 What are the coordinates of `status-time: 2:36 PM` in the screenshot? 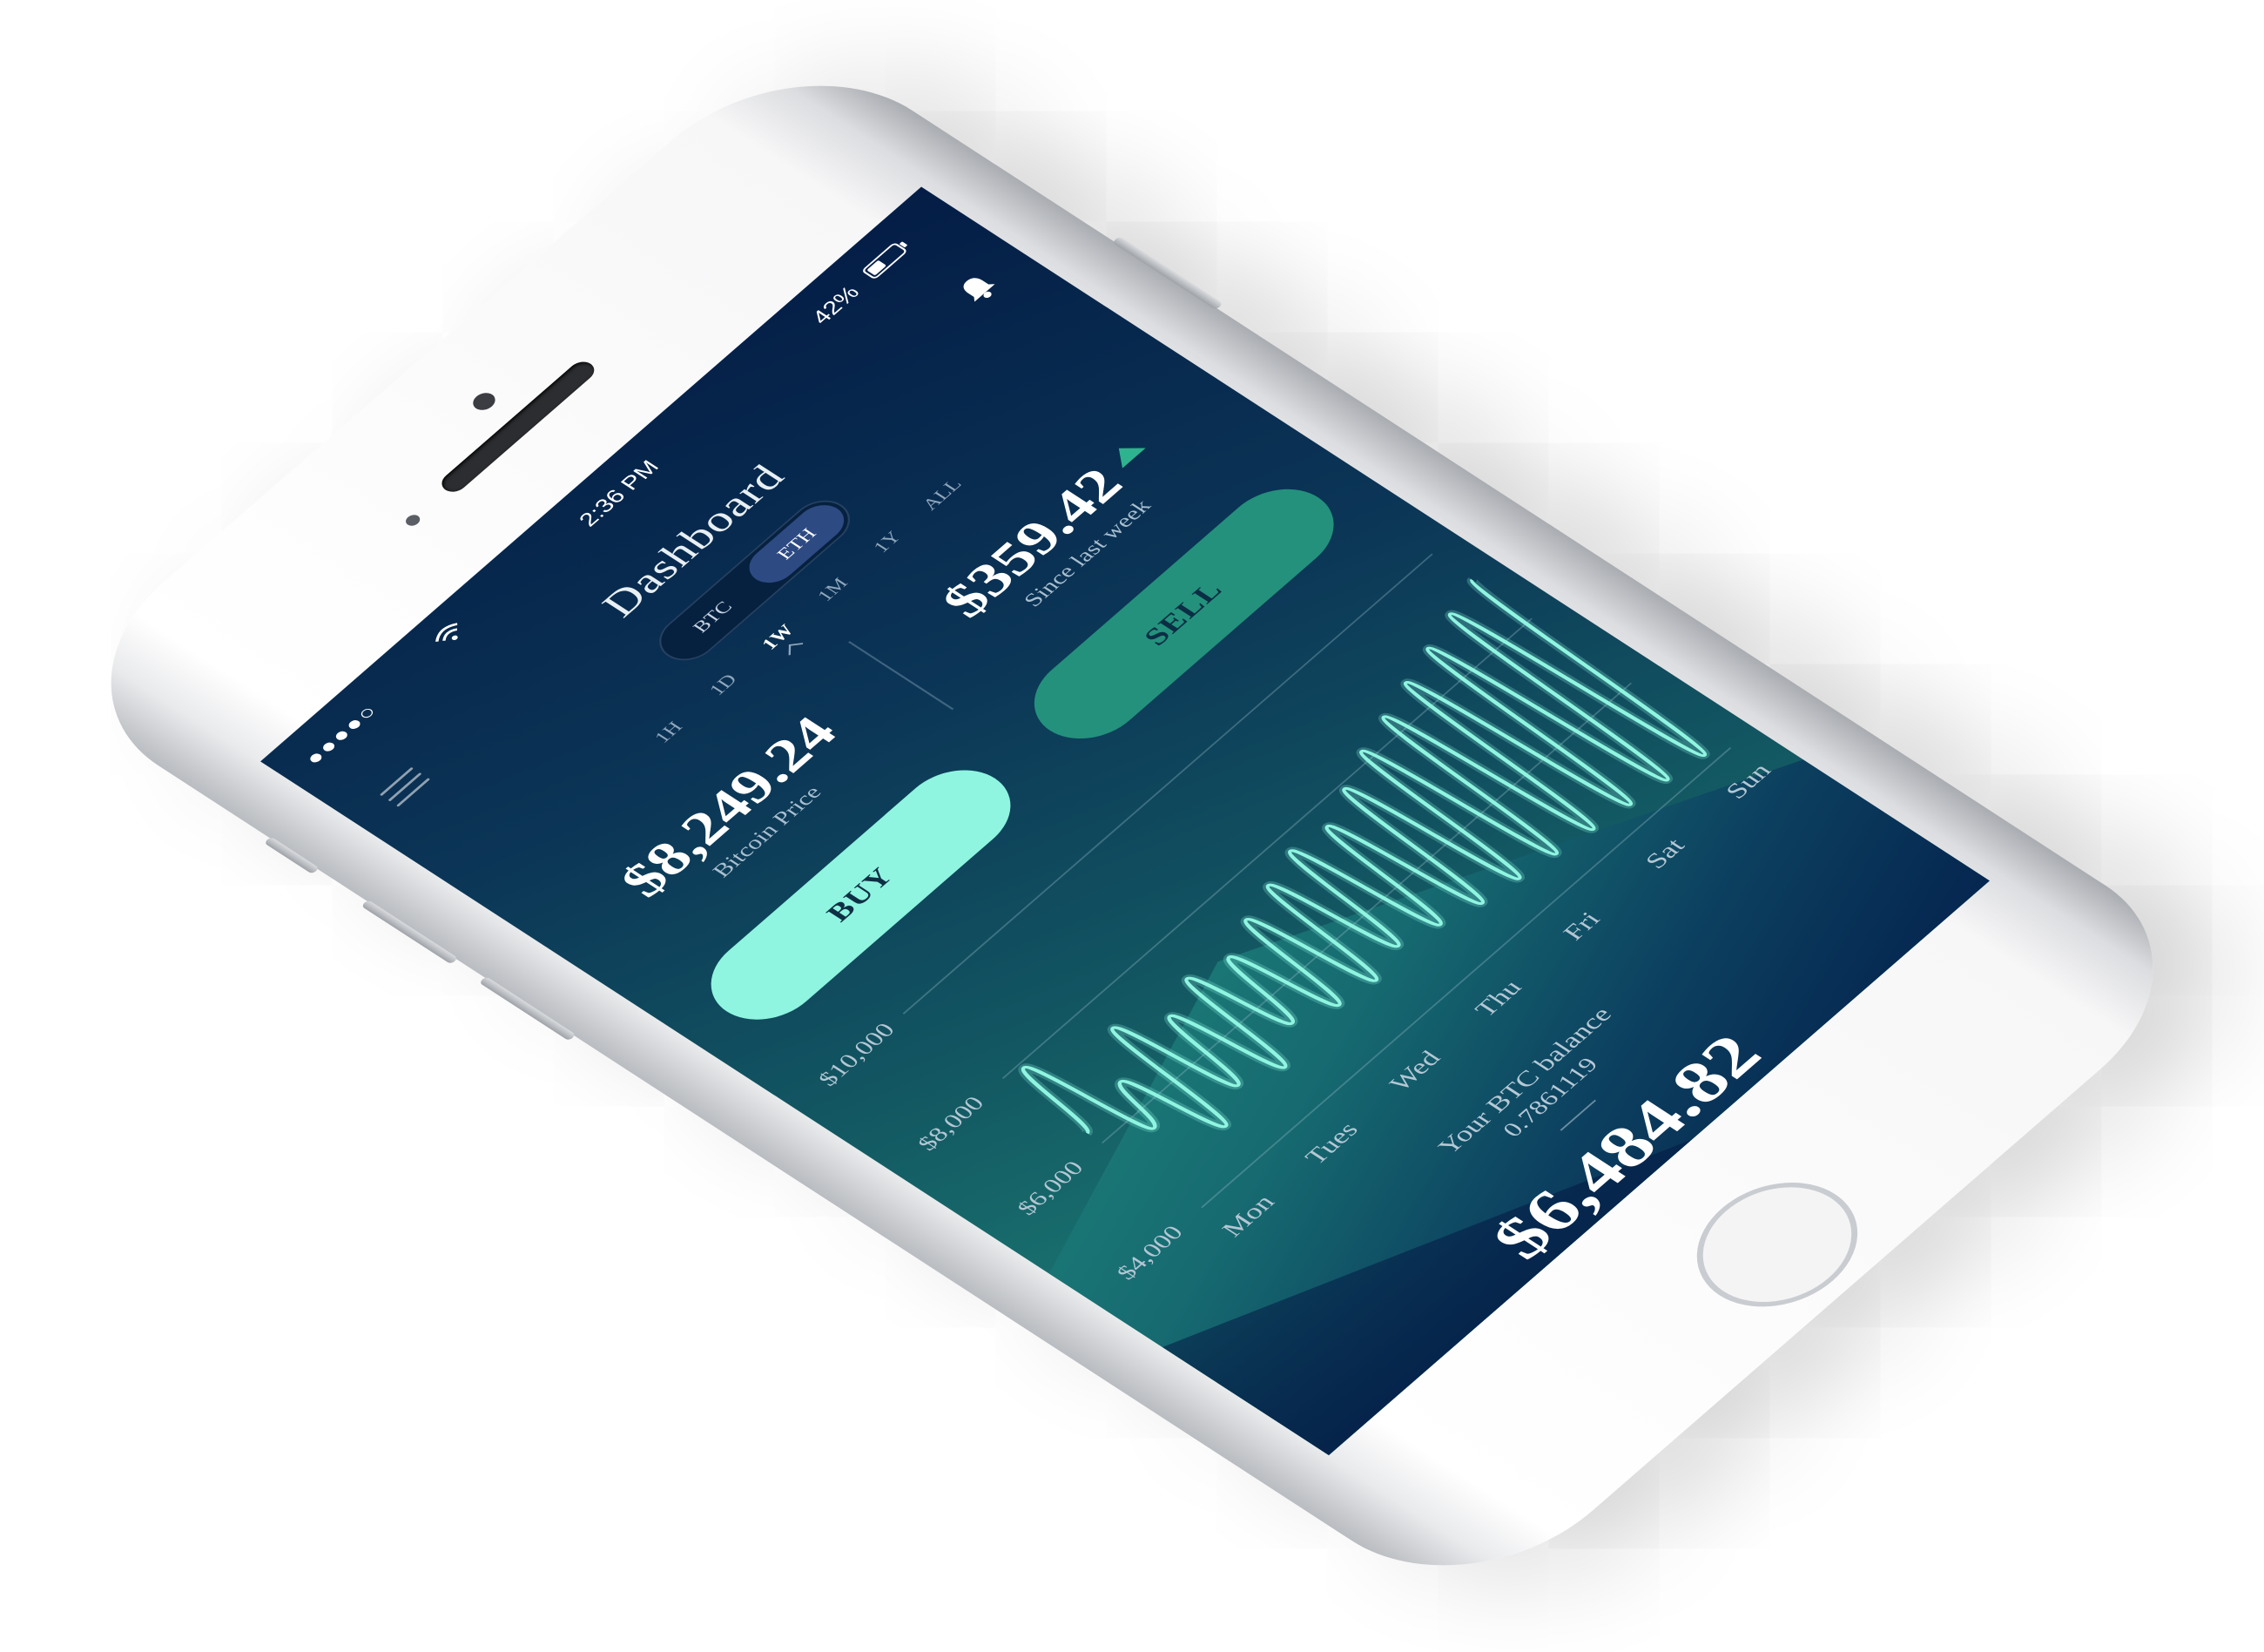 It's located at (618, 493).